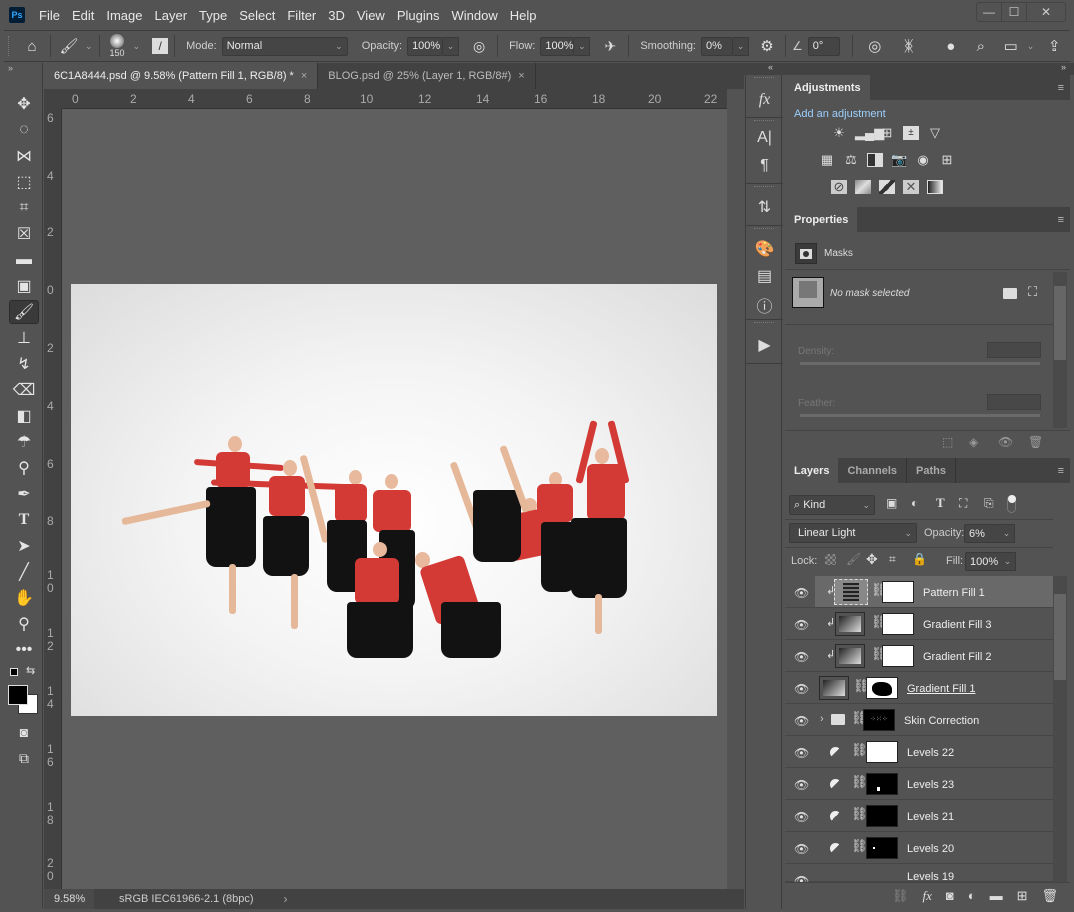  I want to click on density-input, so click(1014, 350).